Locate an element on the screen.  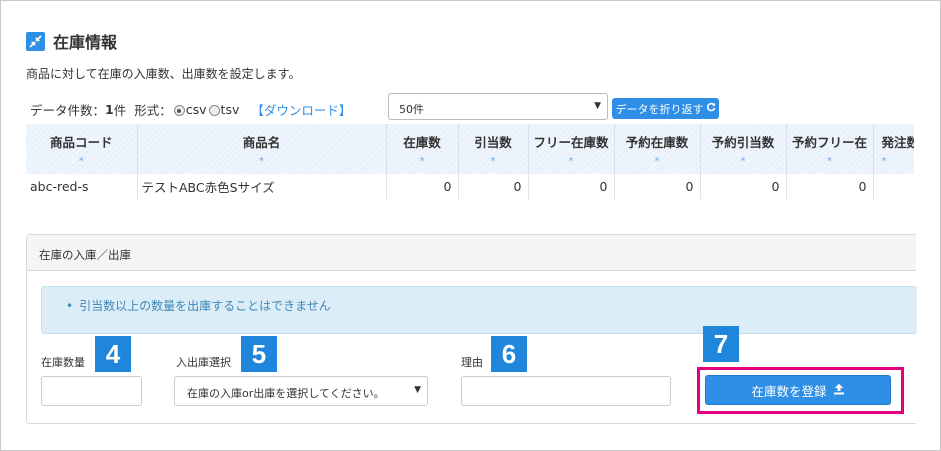
cell-reserved-free: 0 is located at coordinates (830, 186).